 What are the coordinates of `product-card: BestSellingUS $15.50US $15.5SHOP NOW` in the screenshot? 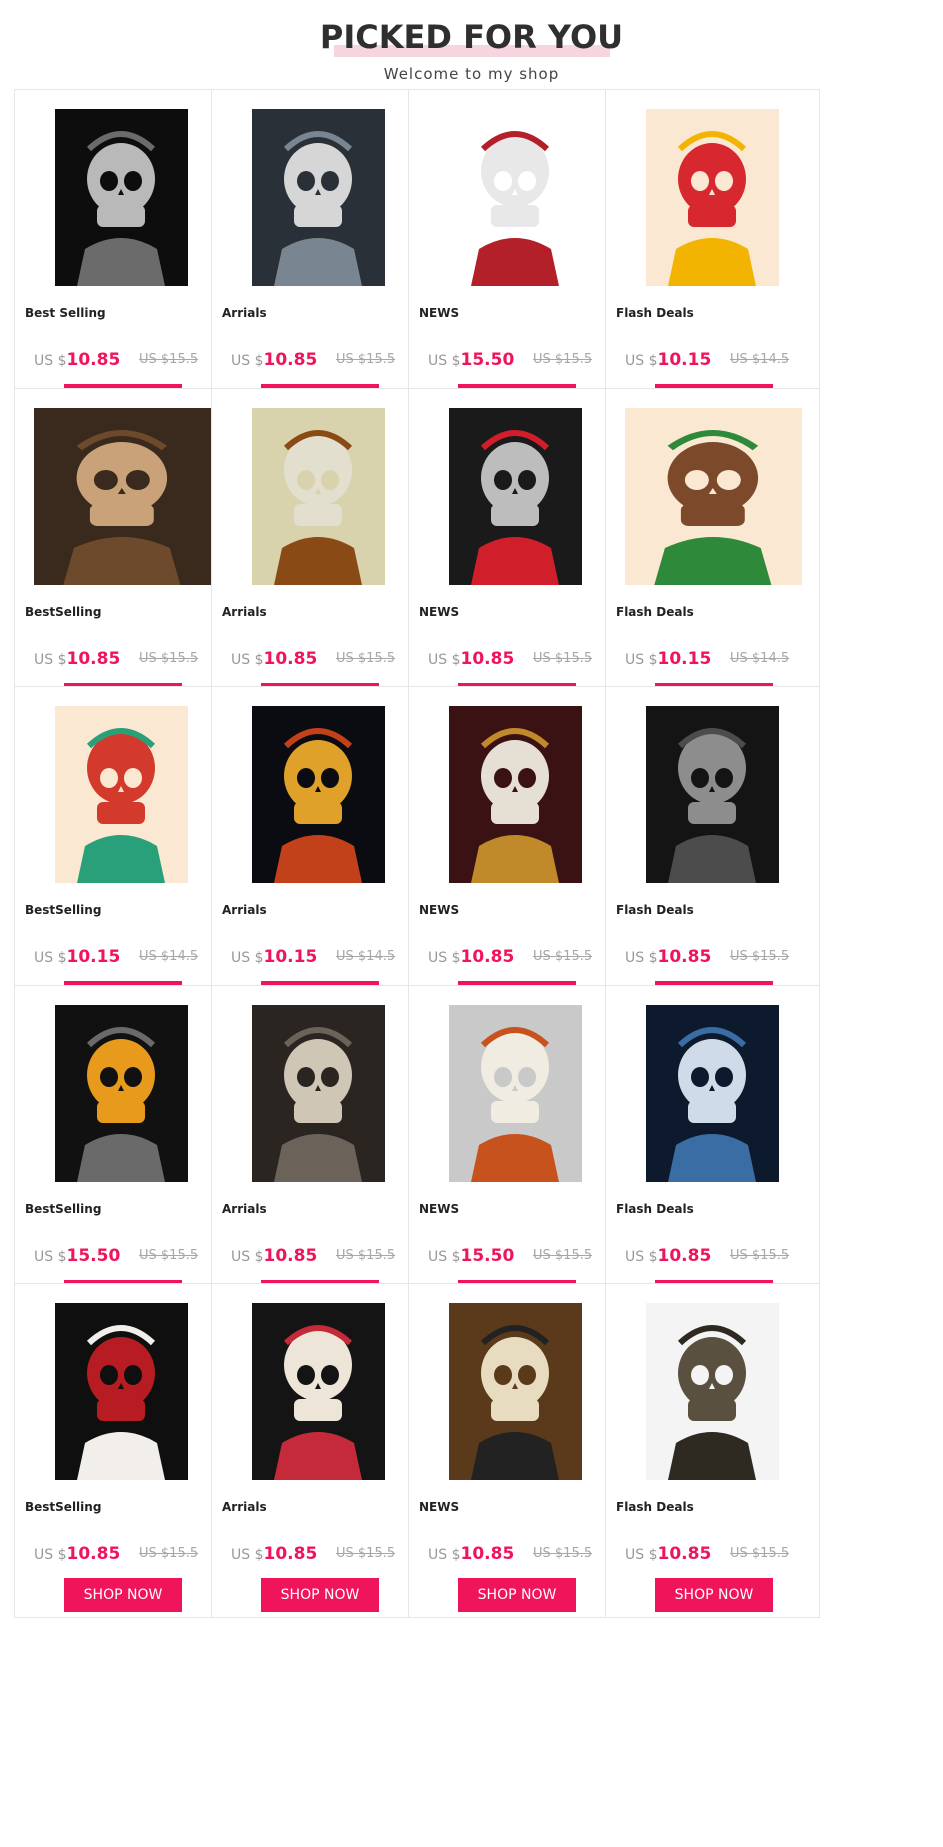 It's located at (121, 1152).